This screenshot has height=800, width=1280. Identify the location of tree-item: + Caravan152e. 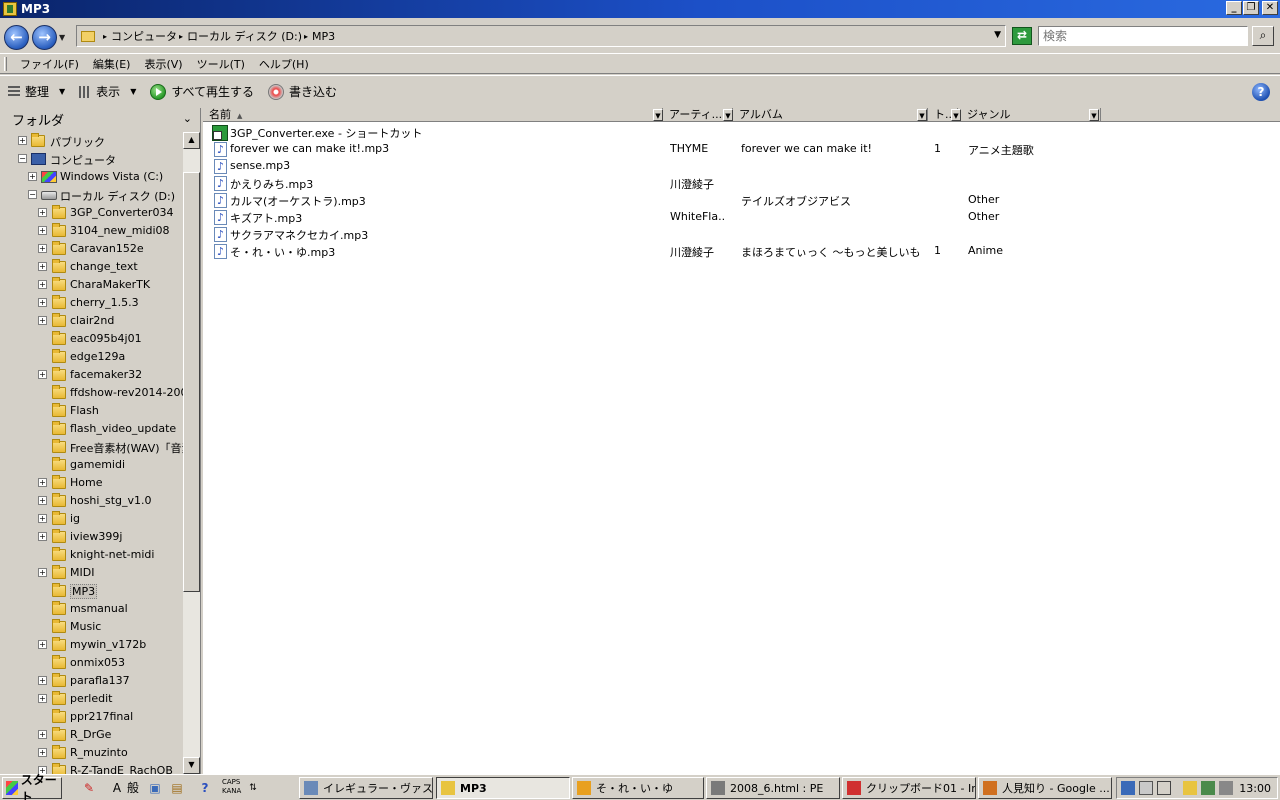
(91, 249).